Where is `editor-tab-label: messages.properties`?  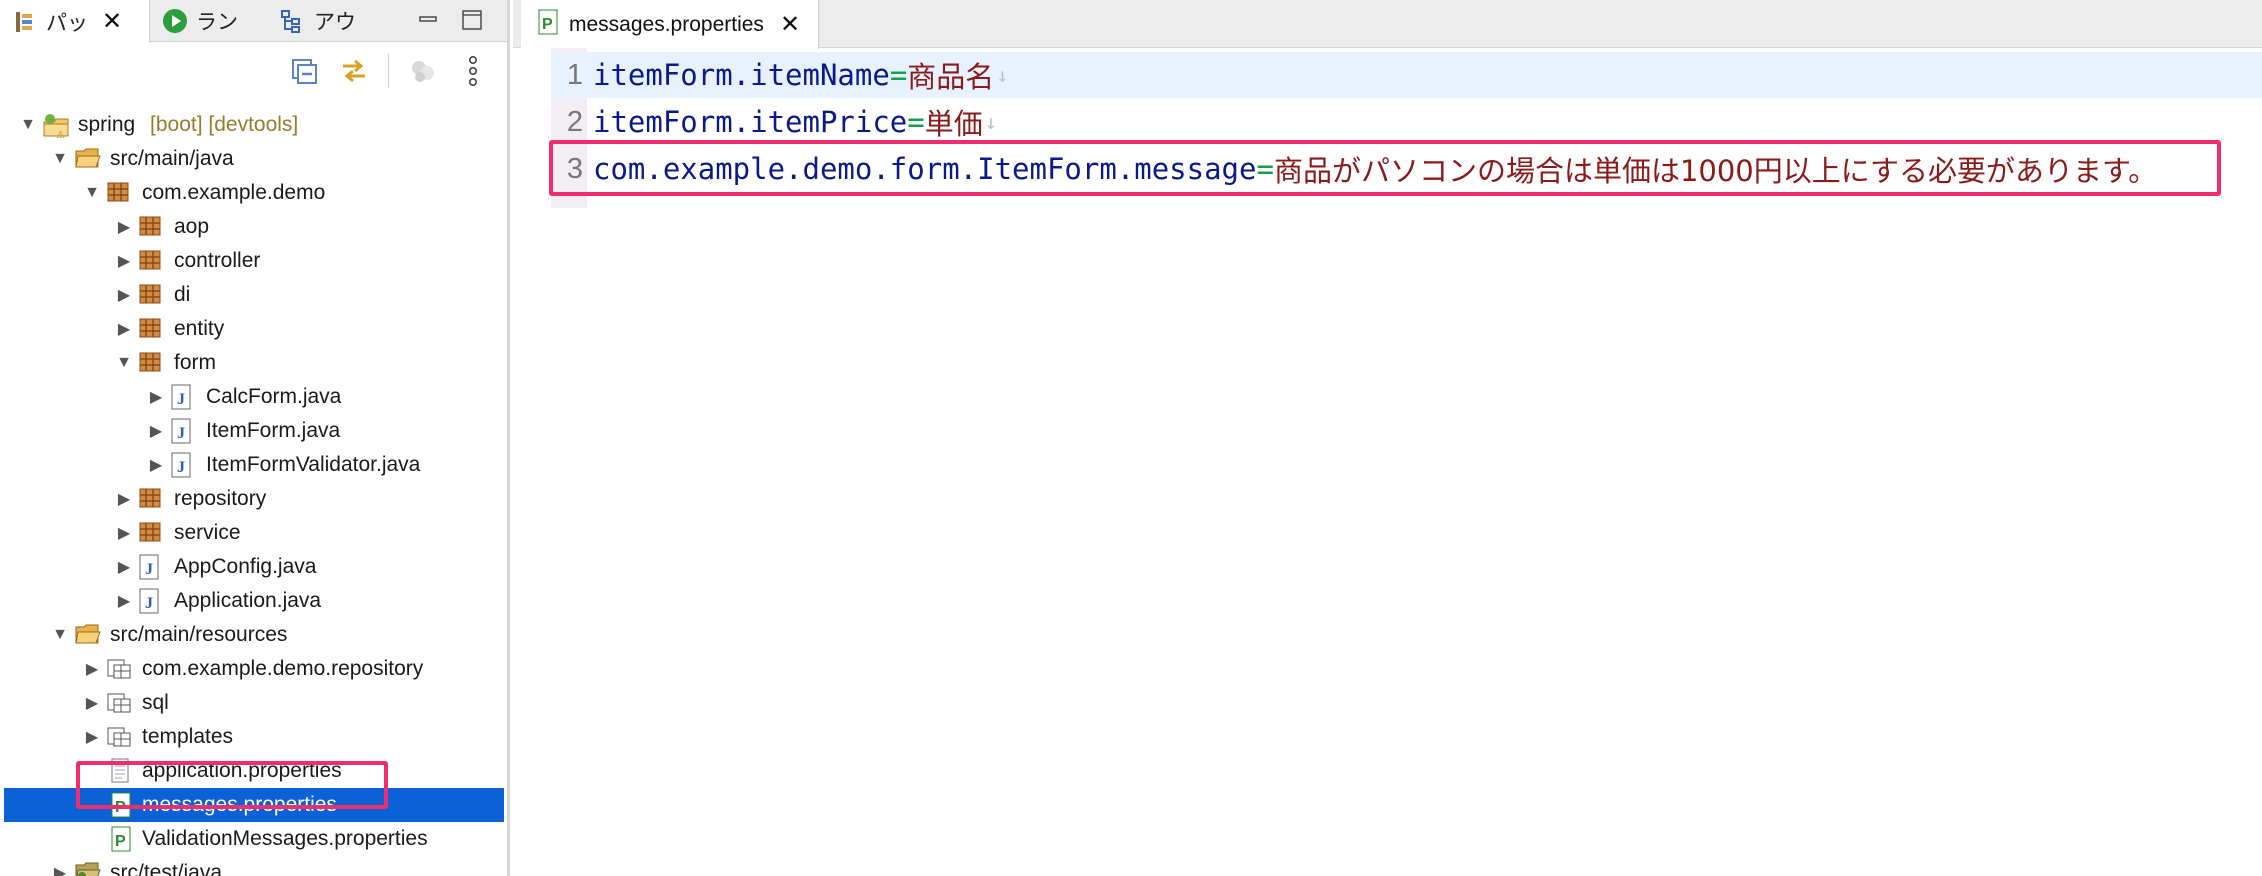
editor-tab-label: messages.properties is located at coordinates (666, 24).